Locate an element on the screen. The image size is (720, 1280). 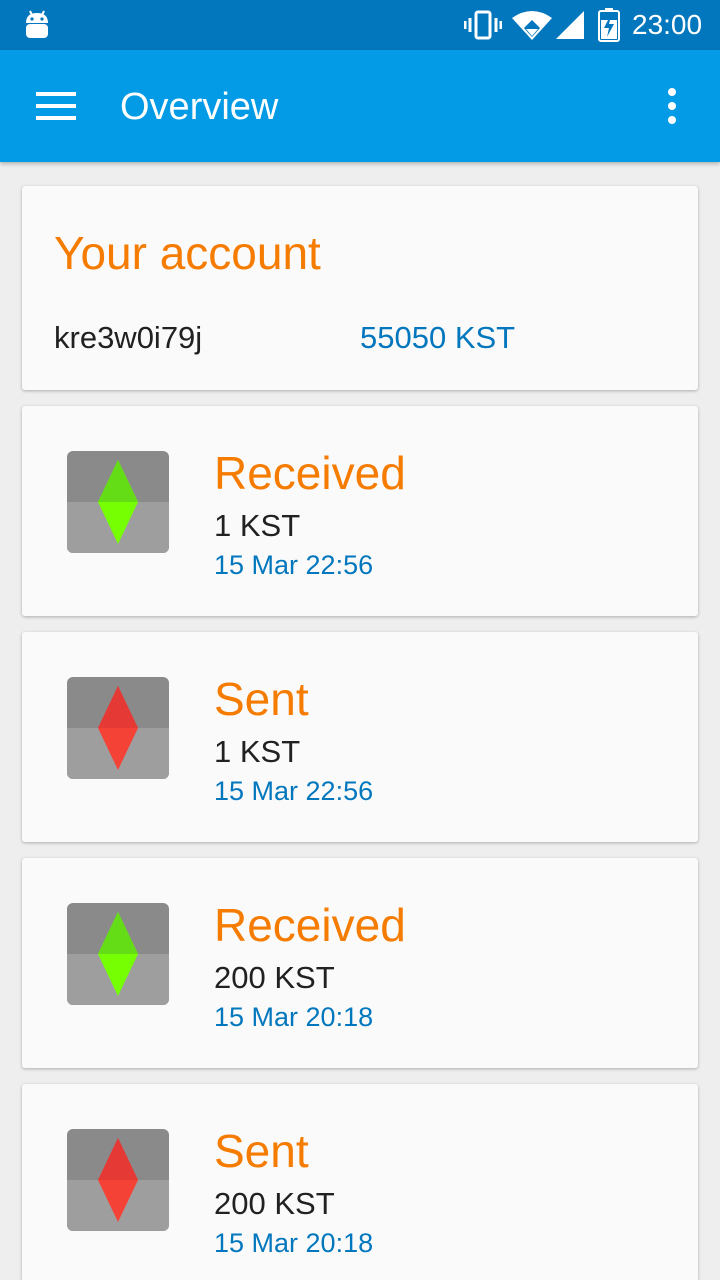
signal-icon is located at coordinates (570, 25).